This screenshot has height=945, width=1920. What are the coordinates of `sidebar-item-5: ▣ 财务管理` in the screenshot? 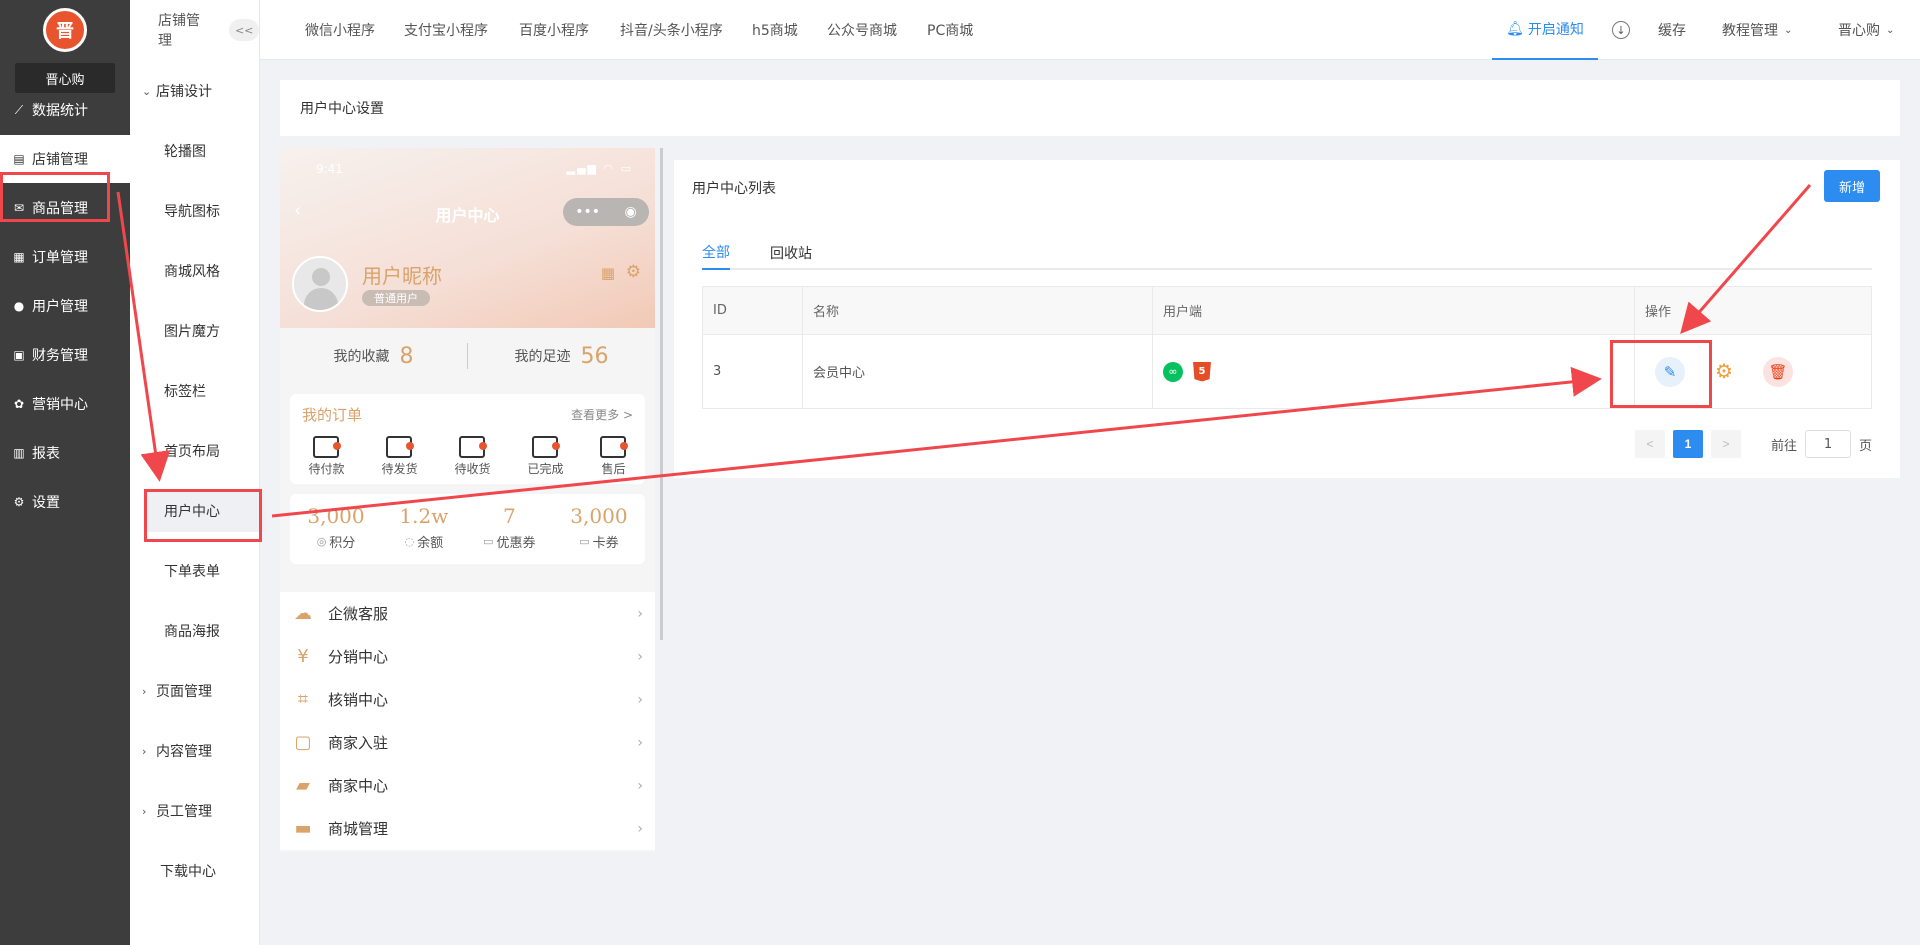 It's located at (65, 355).